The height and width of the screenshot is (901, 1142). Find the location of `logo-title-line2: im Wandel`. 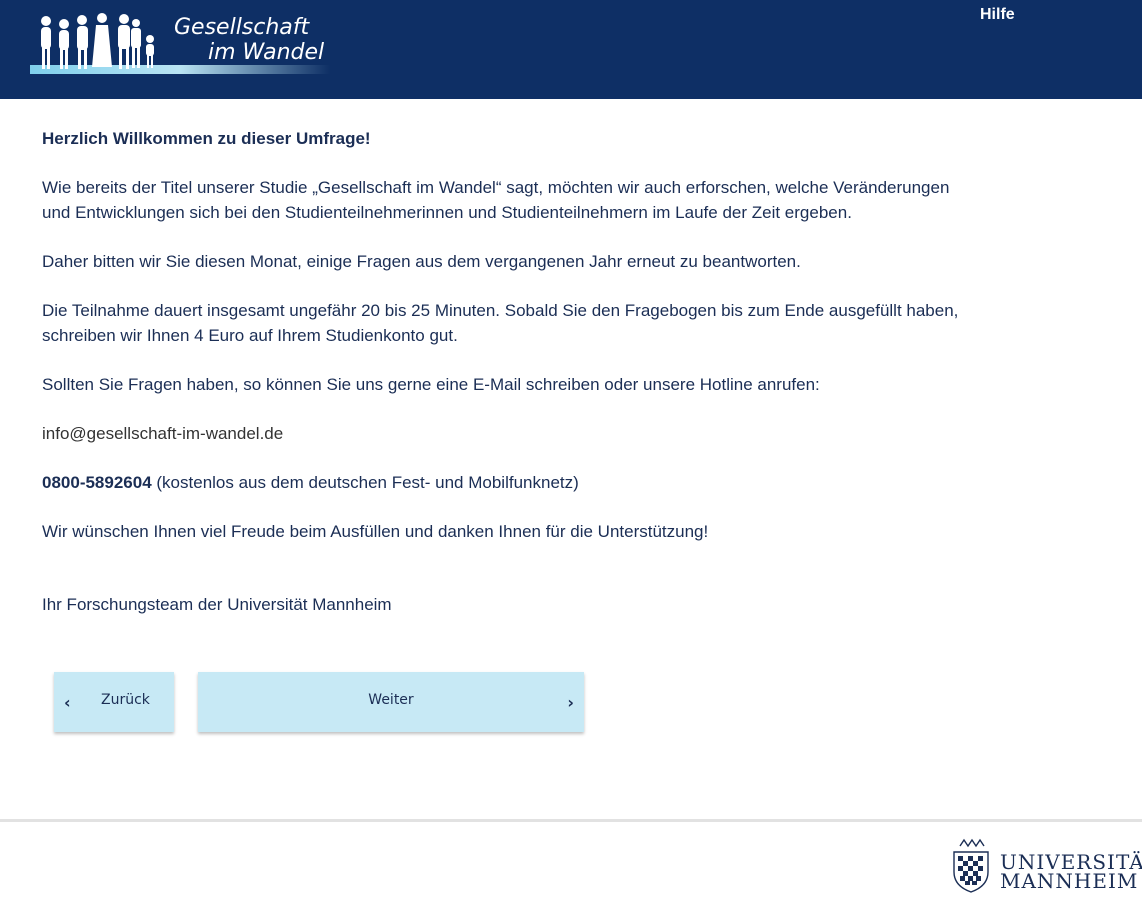

logo-title-line2: im Wandel is located at coordinates (266, 52).